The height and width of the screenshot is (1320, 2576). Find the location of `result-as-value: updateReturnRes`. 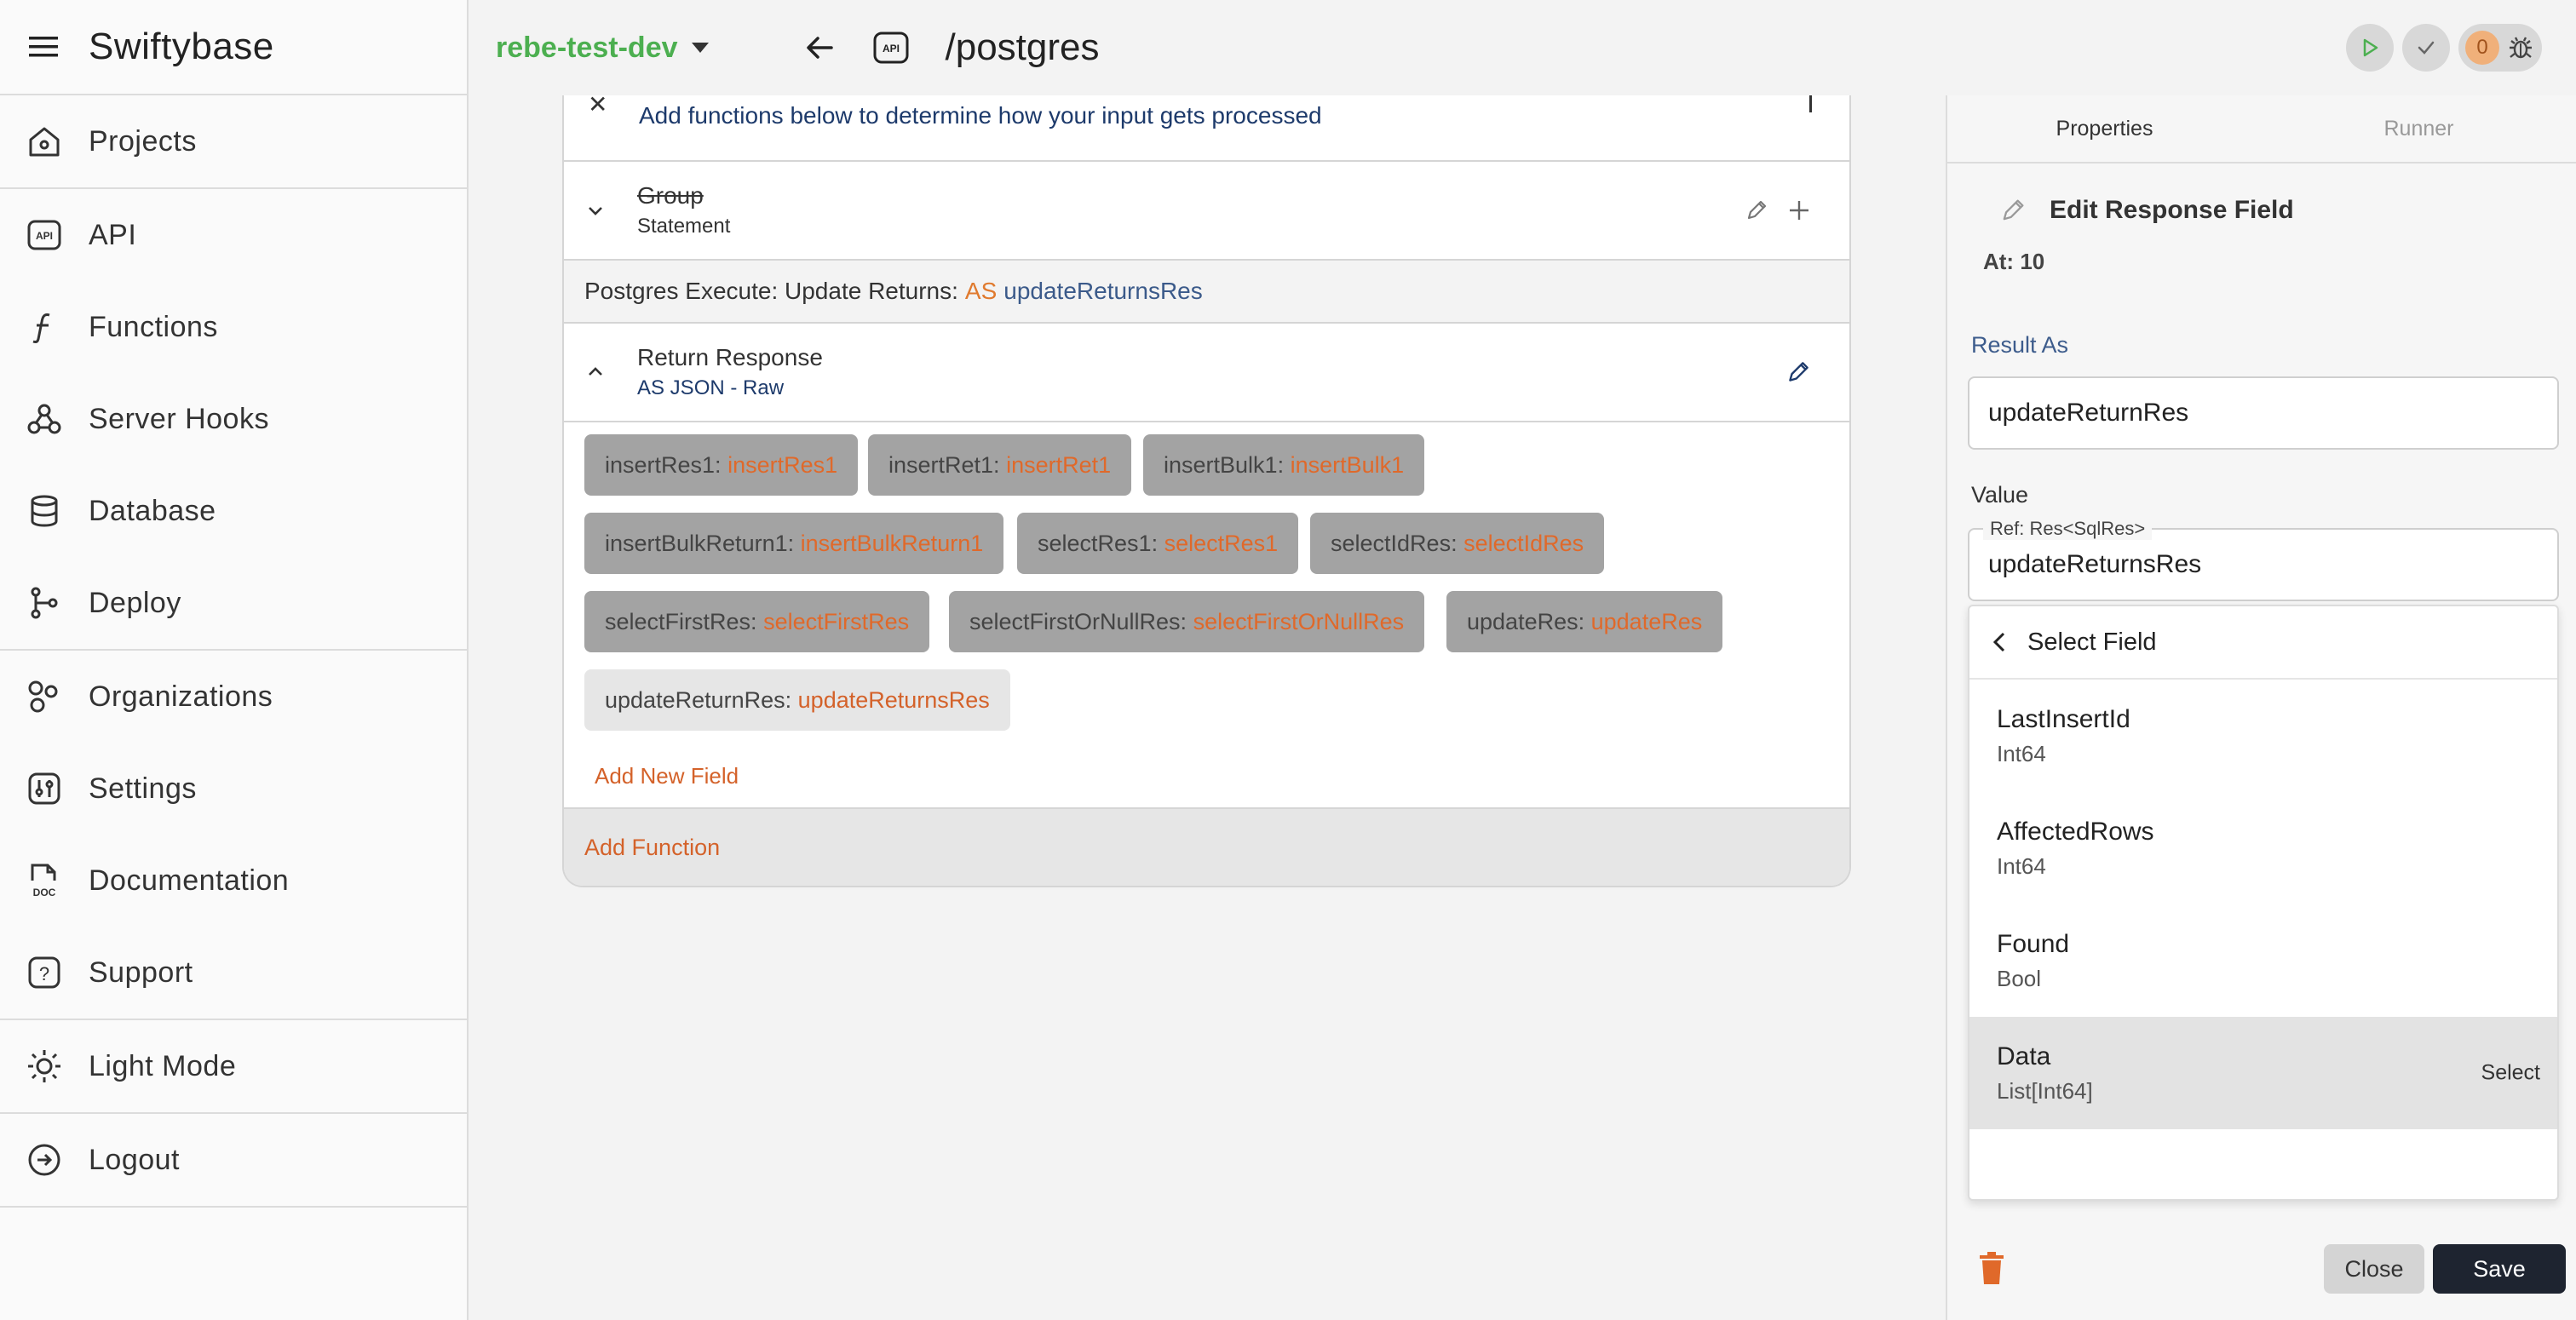

result-as-value: updateReturnRes is located at coordinates (2088, 413).